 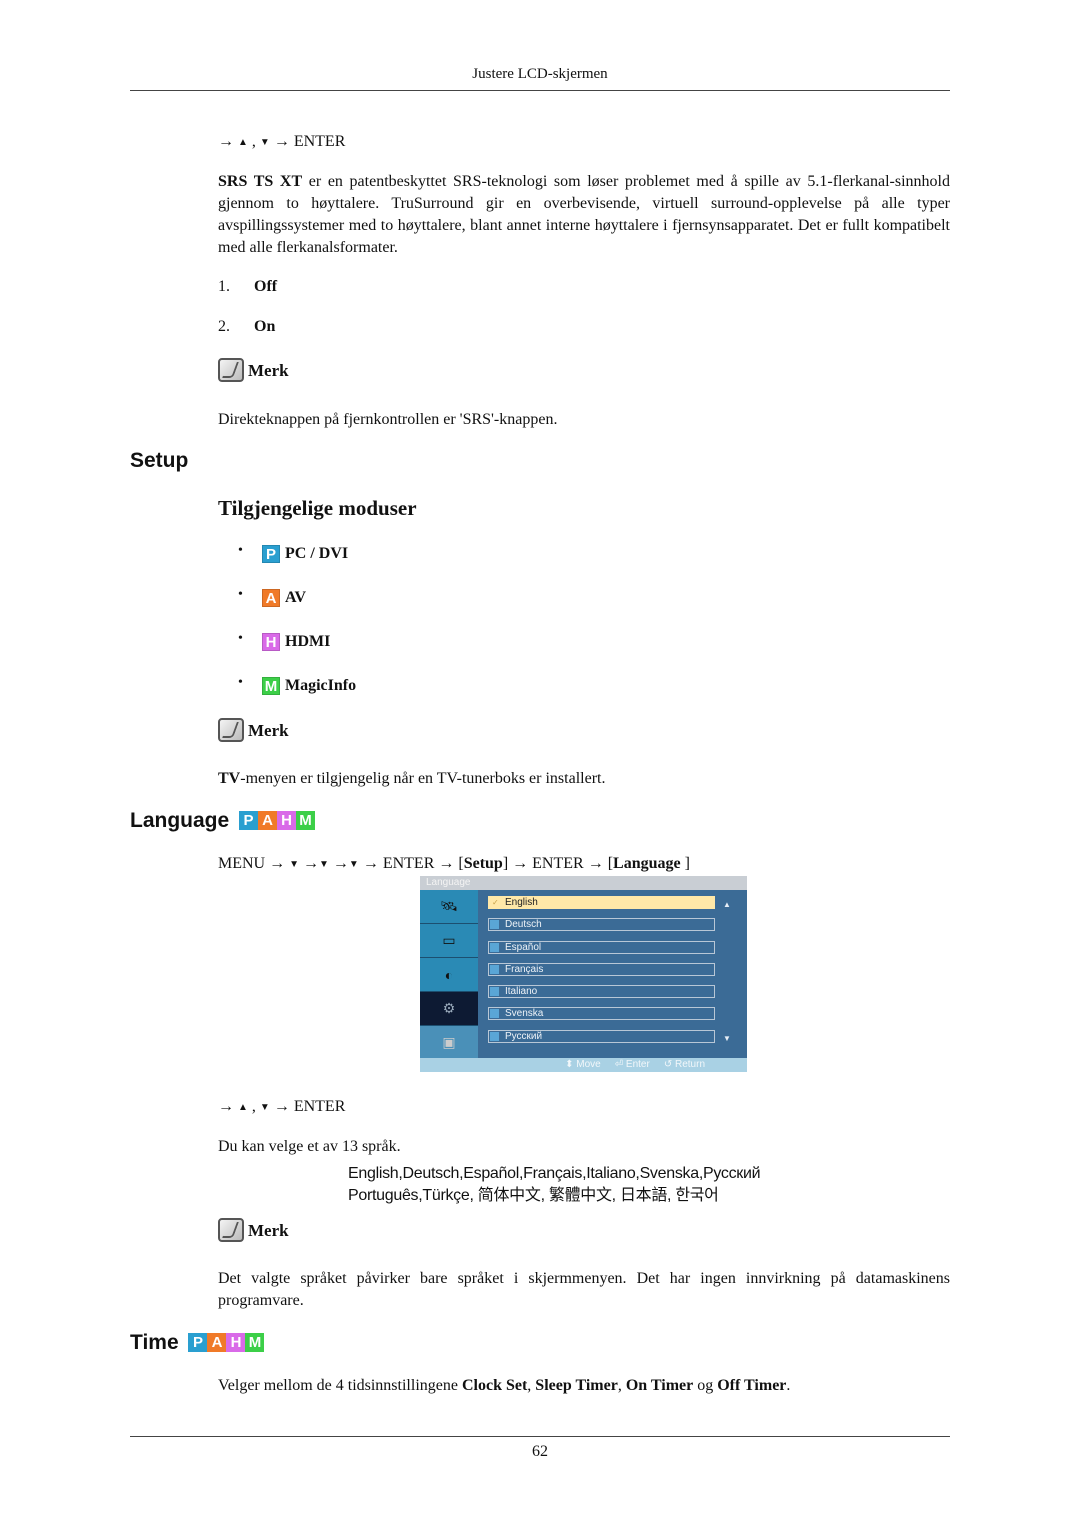 I want to click on osd-option-russian: Русский, so click(x=601, y=1036).